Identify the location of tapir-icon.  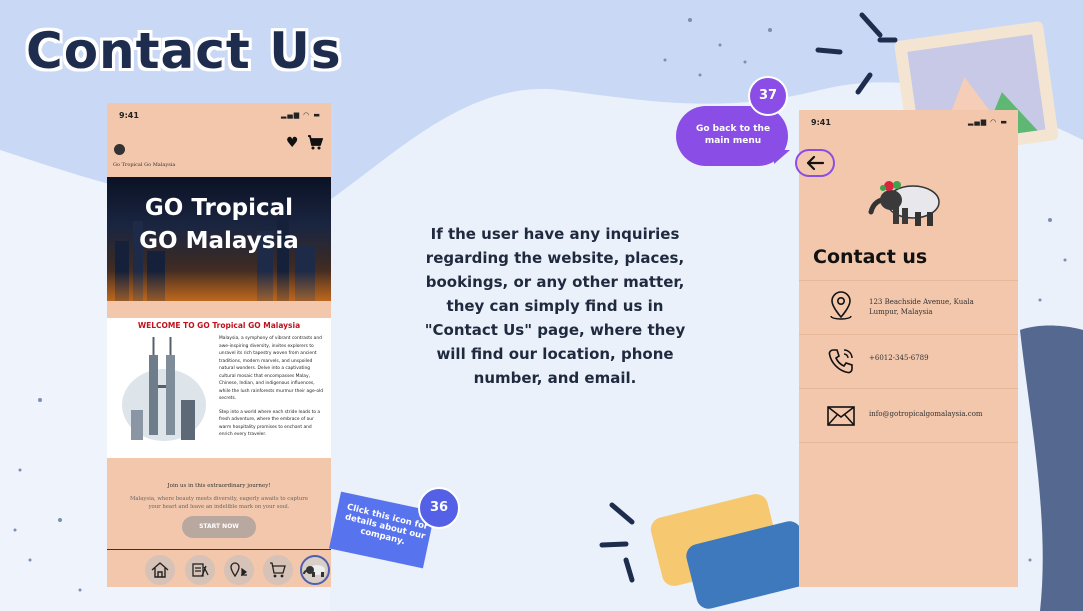
(314, 571).